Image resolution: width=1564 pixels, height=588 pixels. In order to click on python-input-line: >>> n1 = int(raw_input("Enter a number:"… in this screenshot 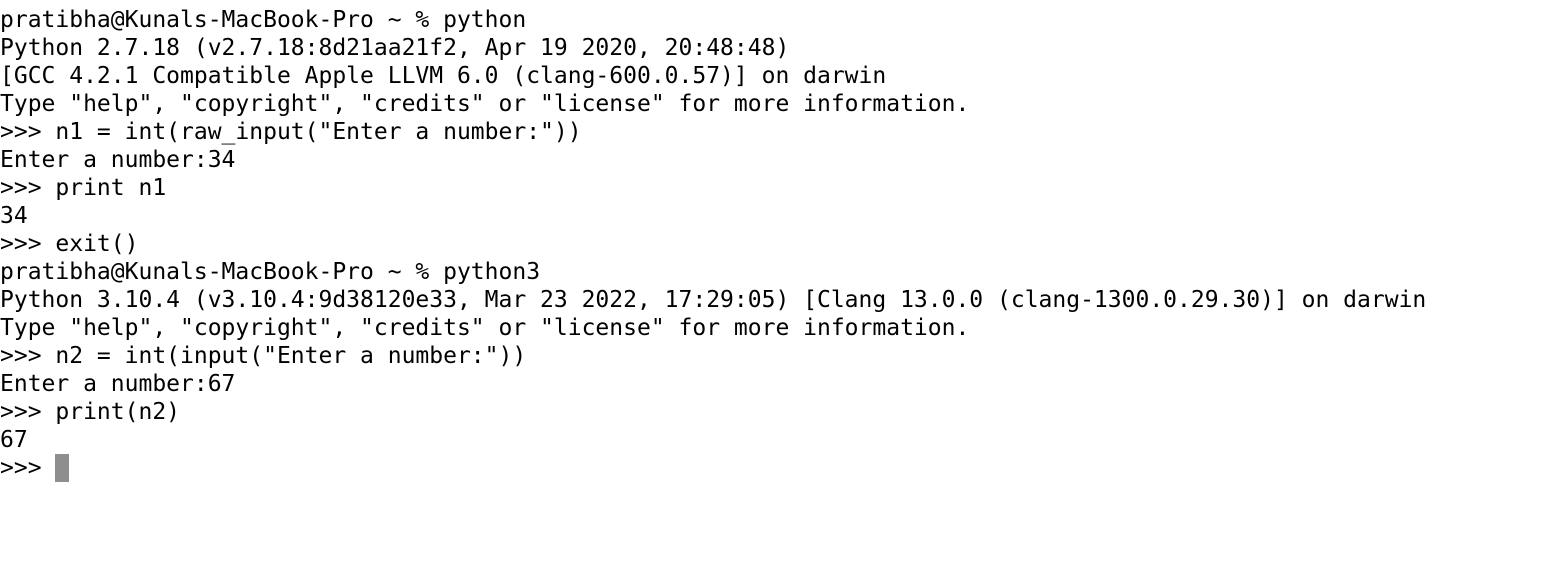, I will do `click(291, 132)`.